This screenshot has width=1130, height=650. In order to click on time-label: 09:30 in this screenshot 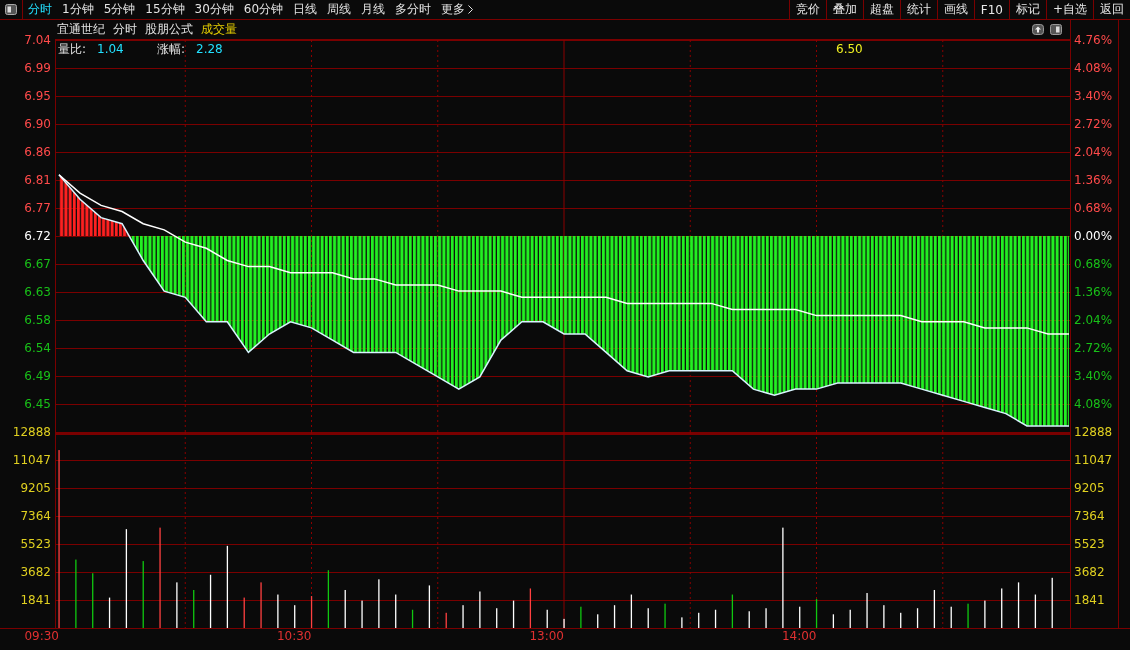, I will do `click(41, 636)`.